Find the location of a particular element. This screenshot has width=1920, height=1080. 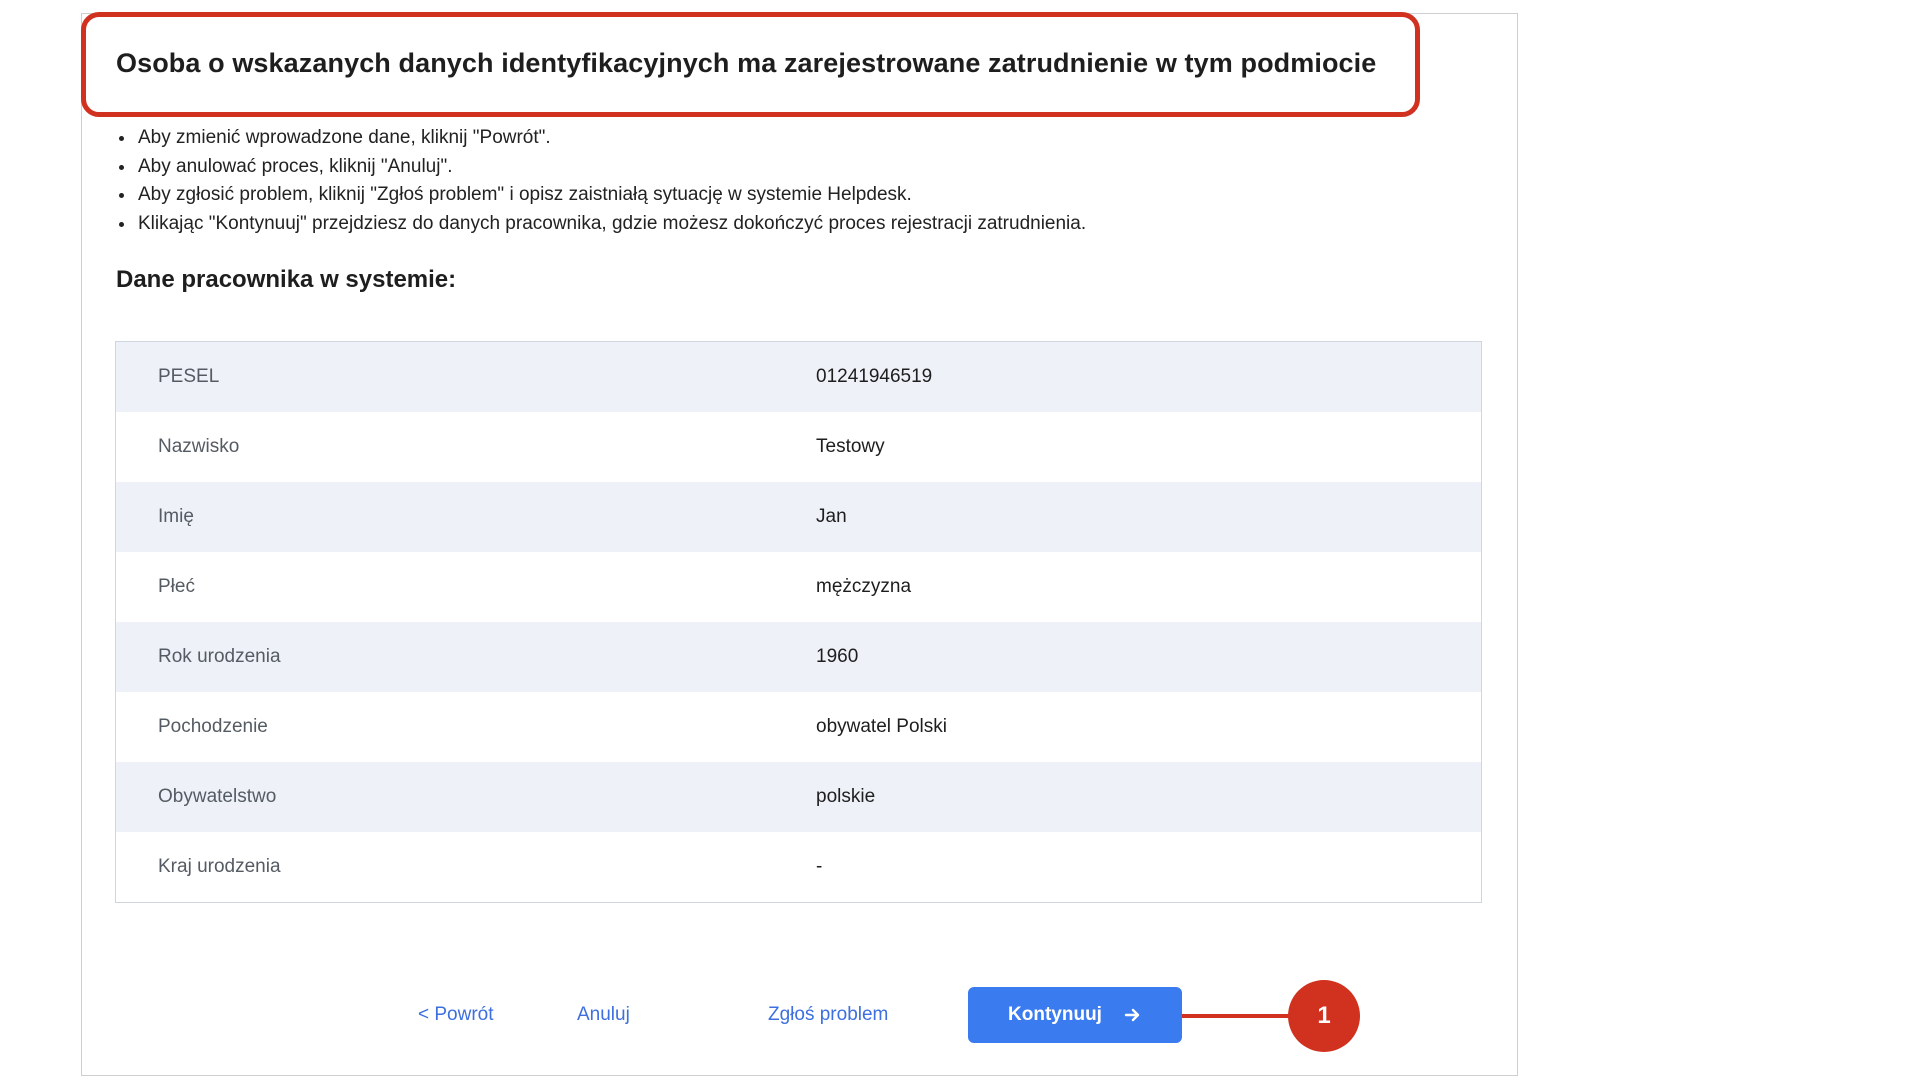

row-value: Jan is located at coordinates (831, 516).